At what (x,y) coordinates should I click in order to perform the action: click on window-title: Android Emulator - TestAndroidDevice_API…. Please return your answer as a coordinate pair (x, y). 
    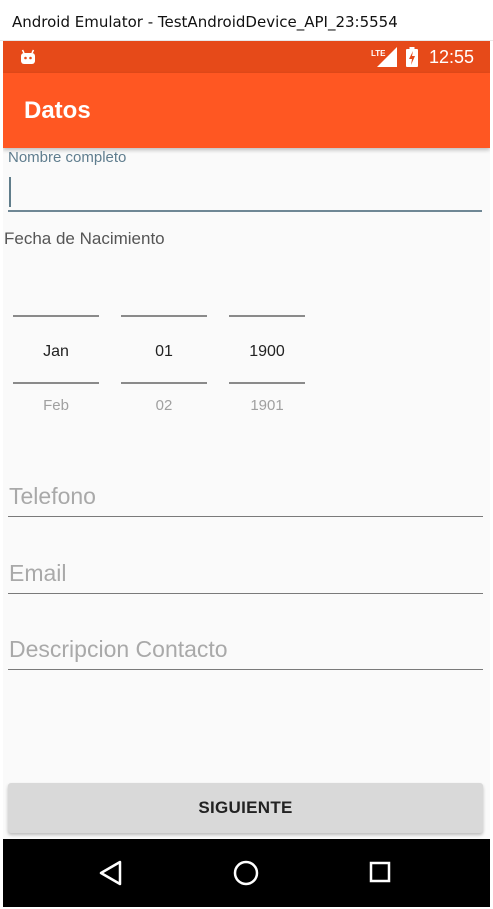
    Looking at the image, I should click on (205, 22).